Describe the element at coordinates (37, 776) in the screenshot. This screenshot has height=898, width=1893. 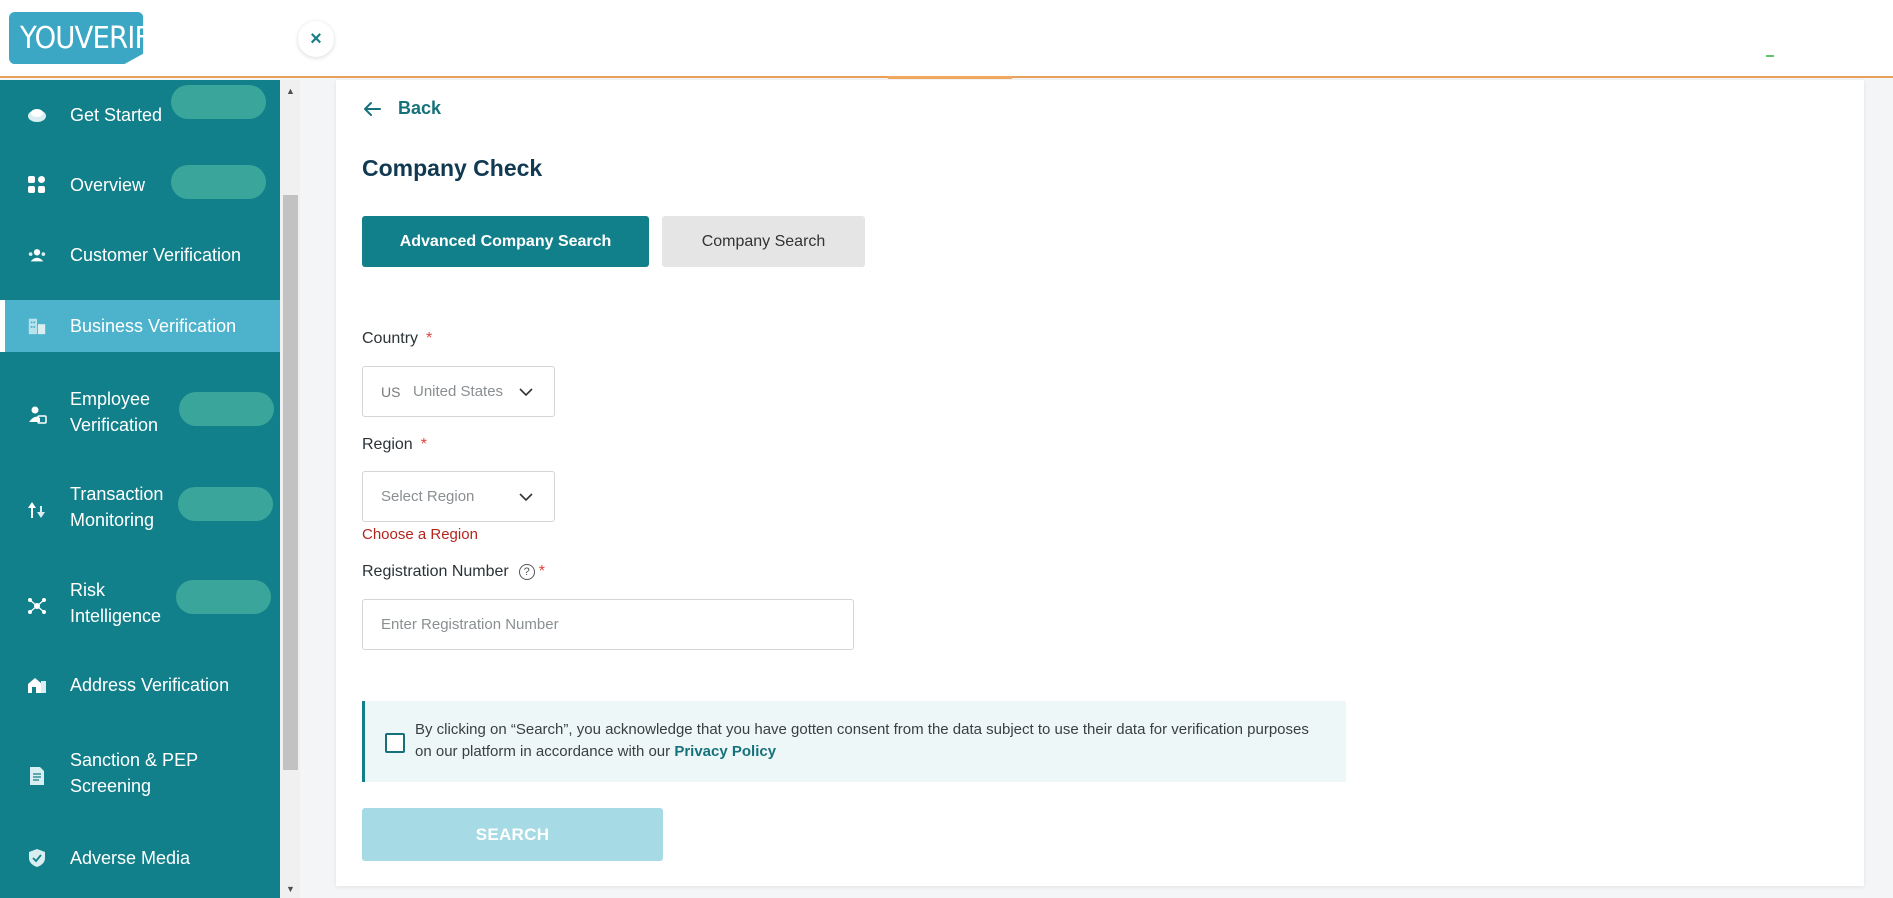
I see `document-icon` at that location.